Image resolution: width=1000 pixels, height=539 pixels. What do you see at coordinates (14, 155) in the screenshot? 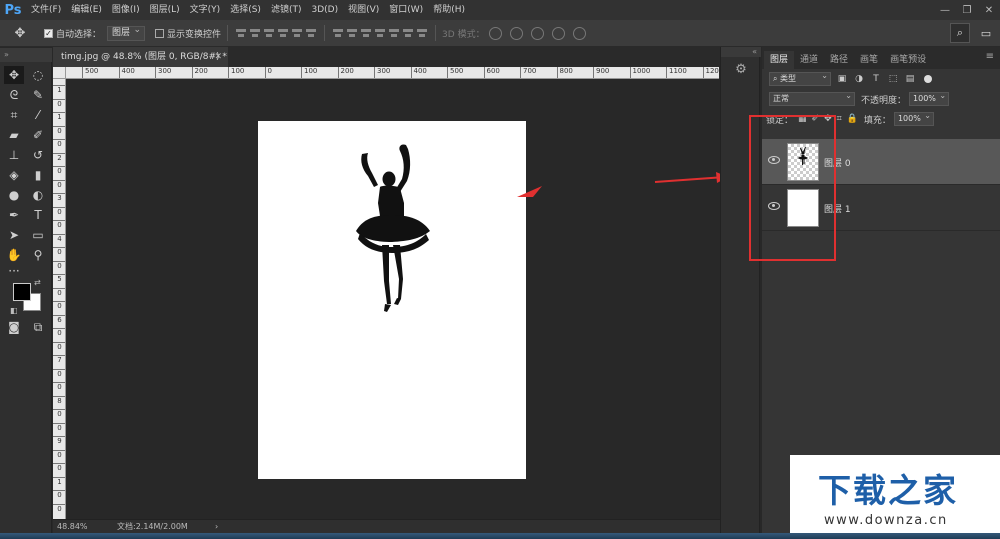
I see `clone-stamp-tool-icon: ⊥` at bounding box center [14, 155].